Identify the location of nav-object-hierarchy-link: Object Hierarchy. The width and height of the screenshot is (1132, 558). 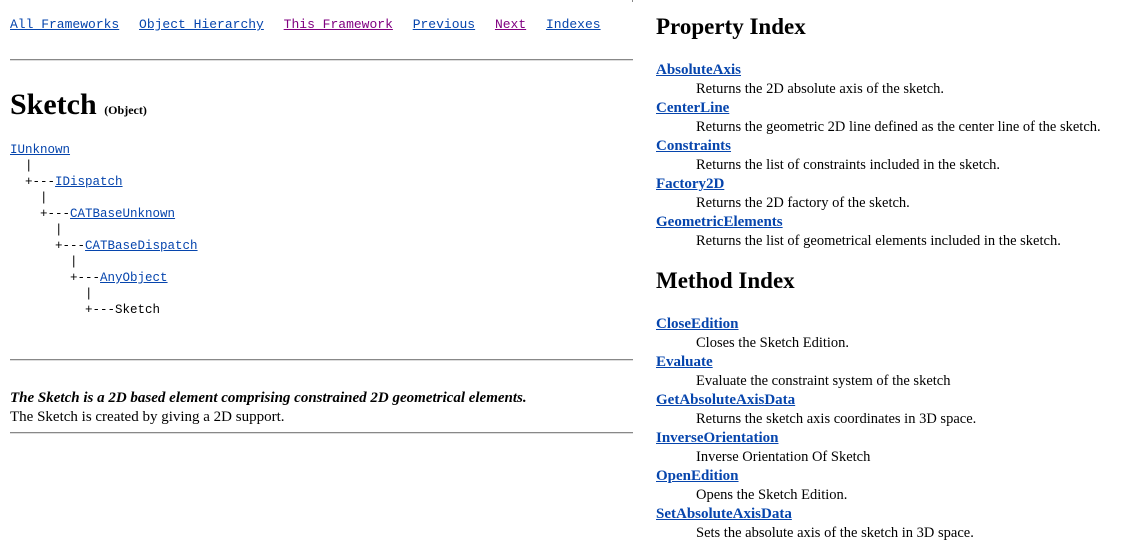
(201, 24).